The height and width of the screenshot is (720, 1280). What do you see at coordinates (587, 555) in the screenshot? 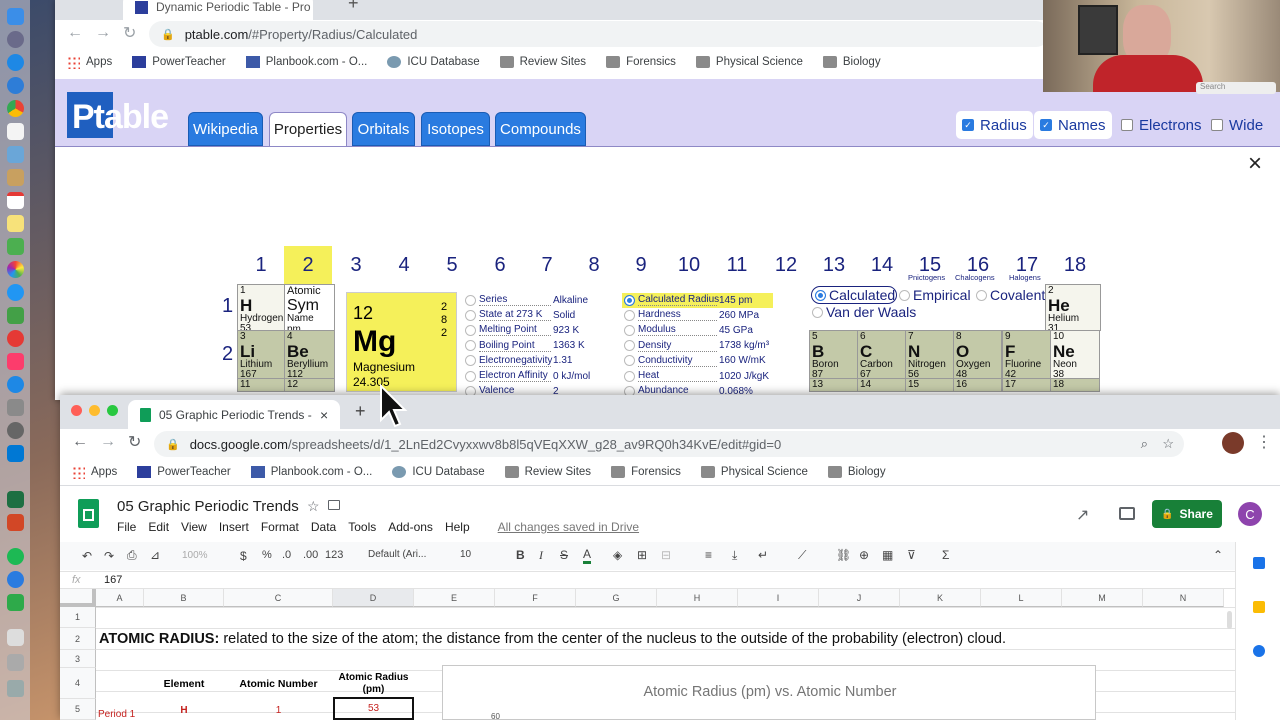
I see `text-color-icon: A` at bounding box center [587, 555].